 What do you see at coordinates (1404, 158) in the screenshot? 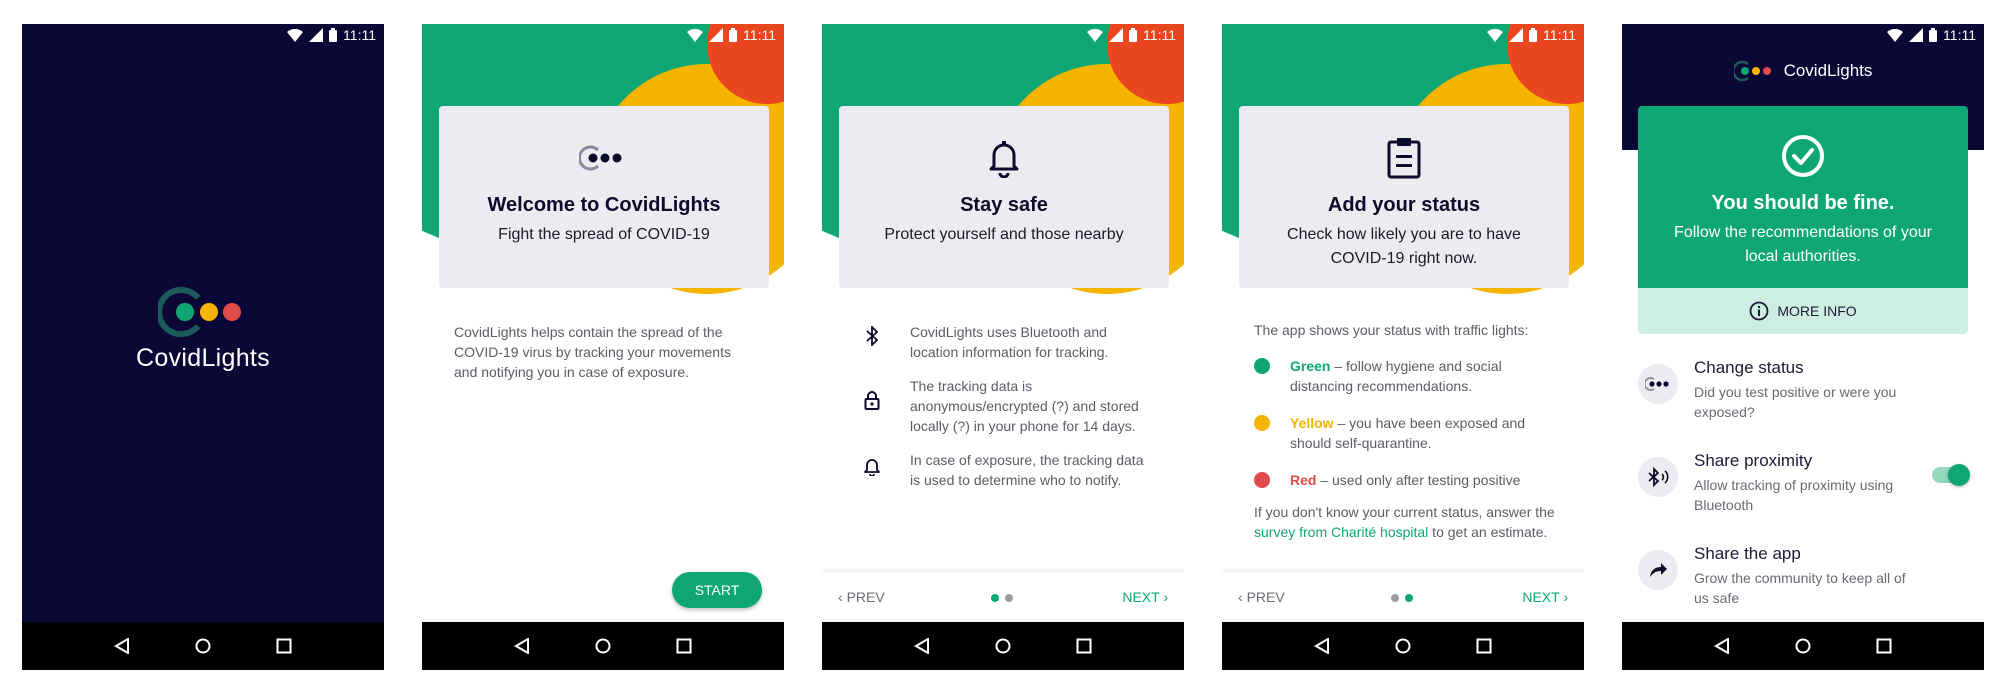
I see `clipboard-icon` at bounding box center [1404, 158].